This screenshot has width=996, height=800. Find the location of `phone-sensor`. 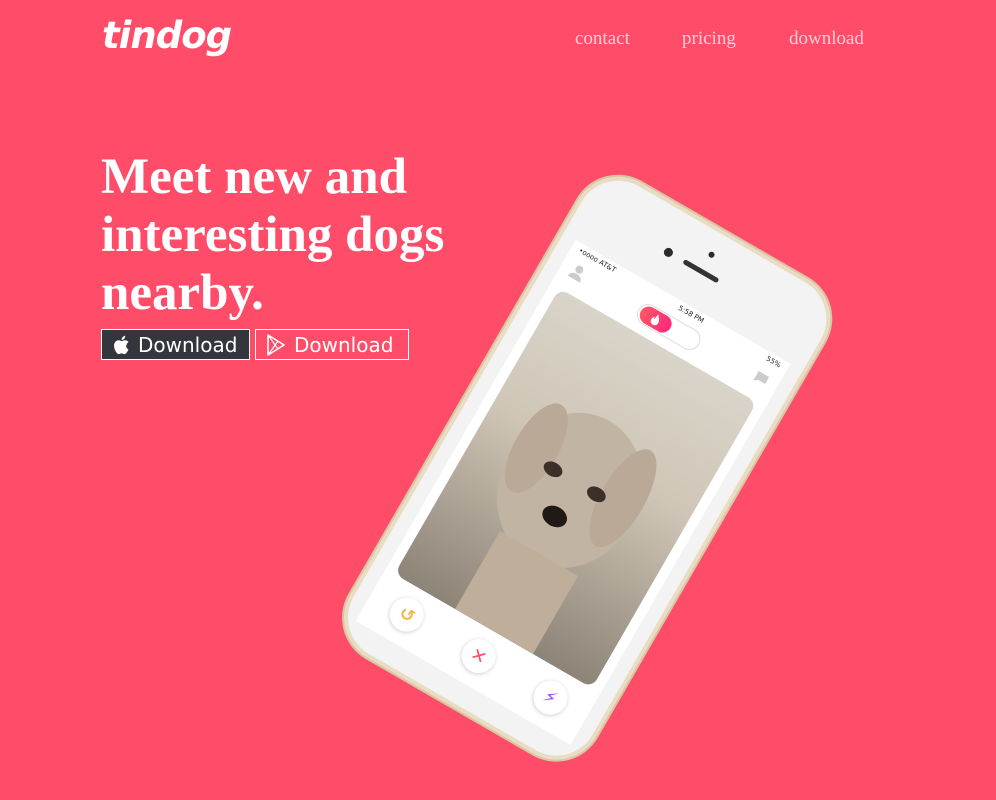

phone-sensor is located at coordinates (711, 254).